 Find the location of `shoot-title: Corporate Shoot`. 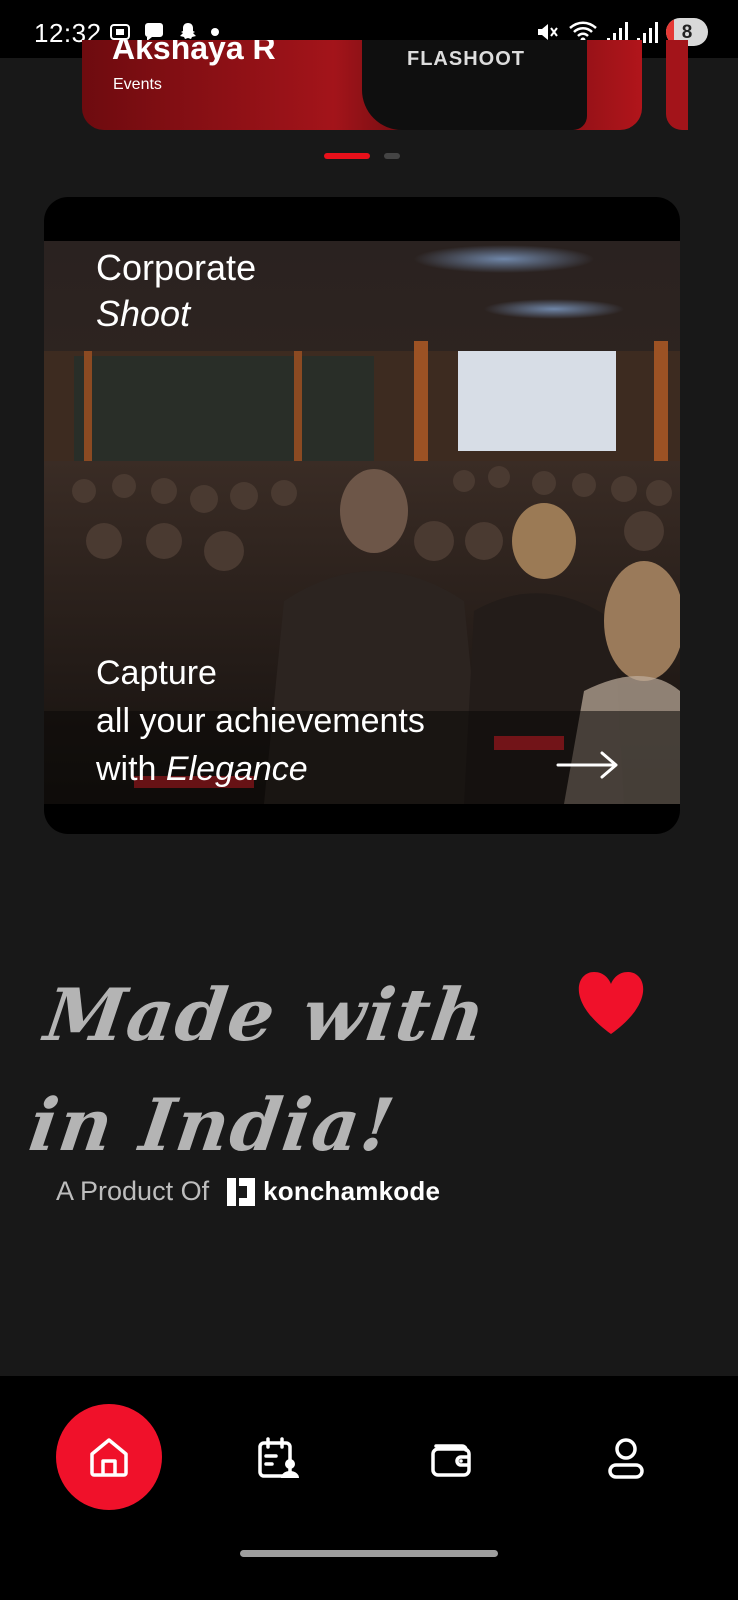

shoot-title: Corporate Shoot is located at coordinates (176, 291).